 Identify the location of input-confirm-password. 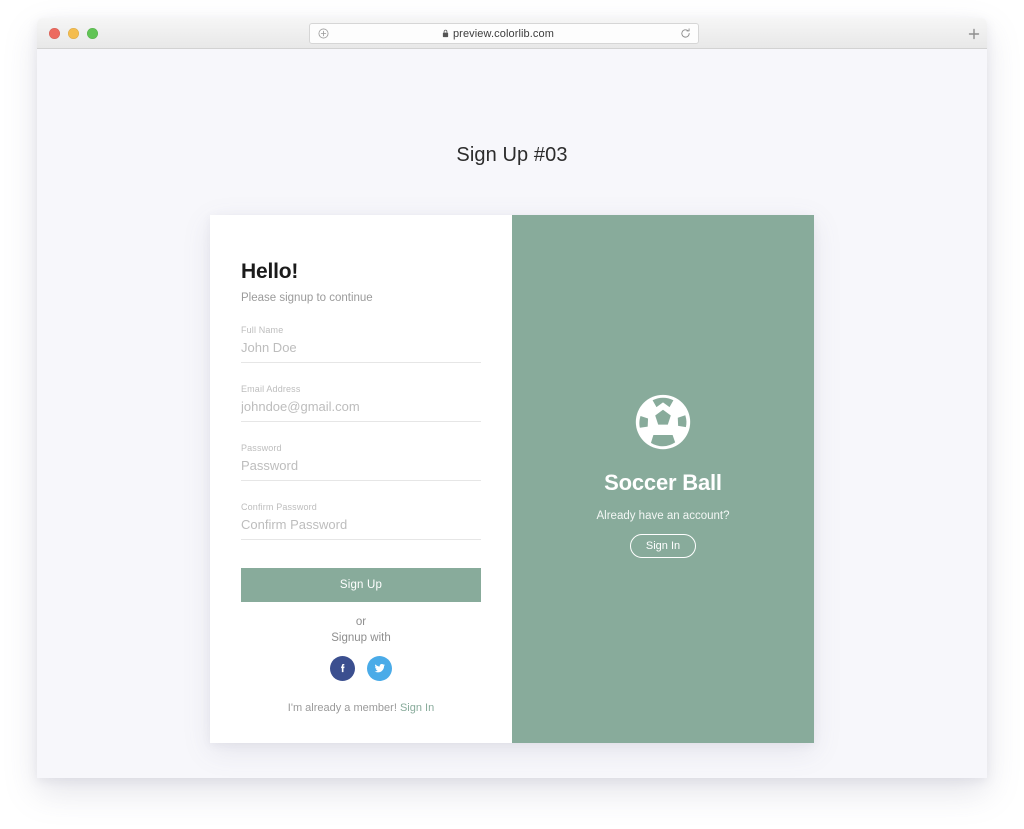
(361, 526).